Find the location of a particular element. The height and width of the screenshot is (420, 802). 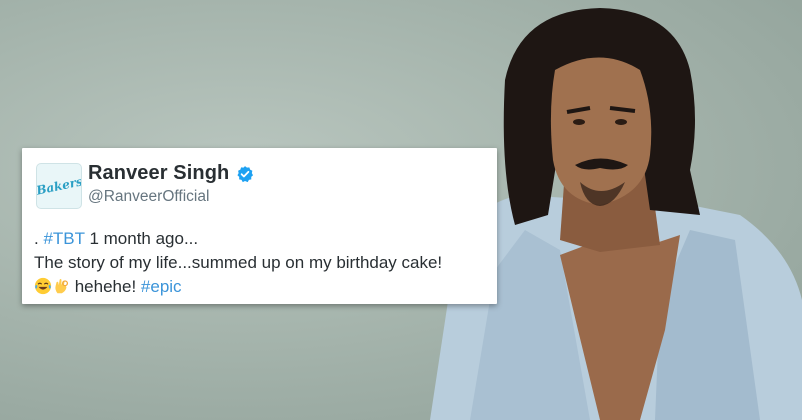

face-with-tears-of-joy-icon is located at coordinates (43, 286).